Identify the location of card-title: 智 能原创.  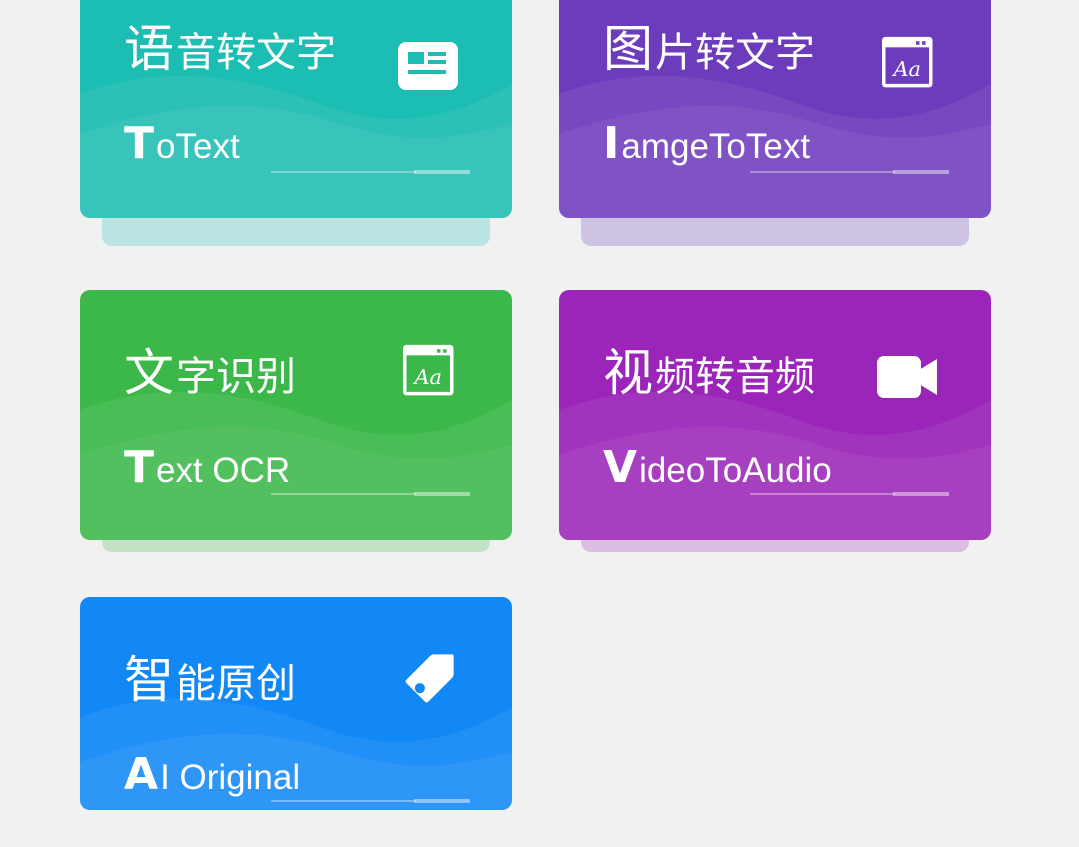
(210, 680).